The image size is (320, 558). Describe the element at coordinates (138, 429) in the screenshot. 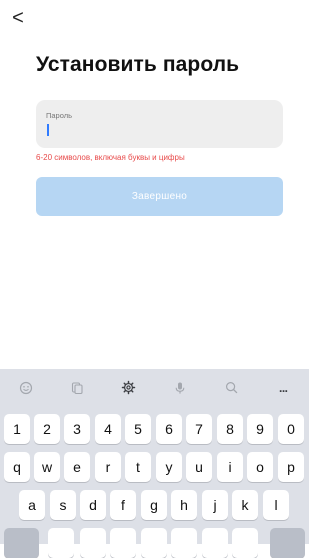

I see `key-5: 5` at that location.